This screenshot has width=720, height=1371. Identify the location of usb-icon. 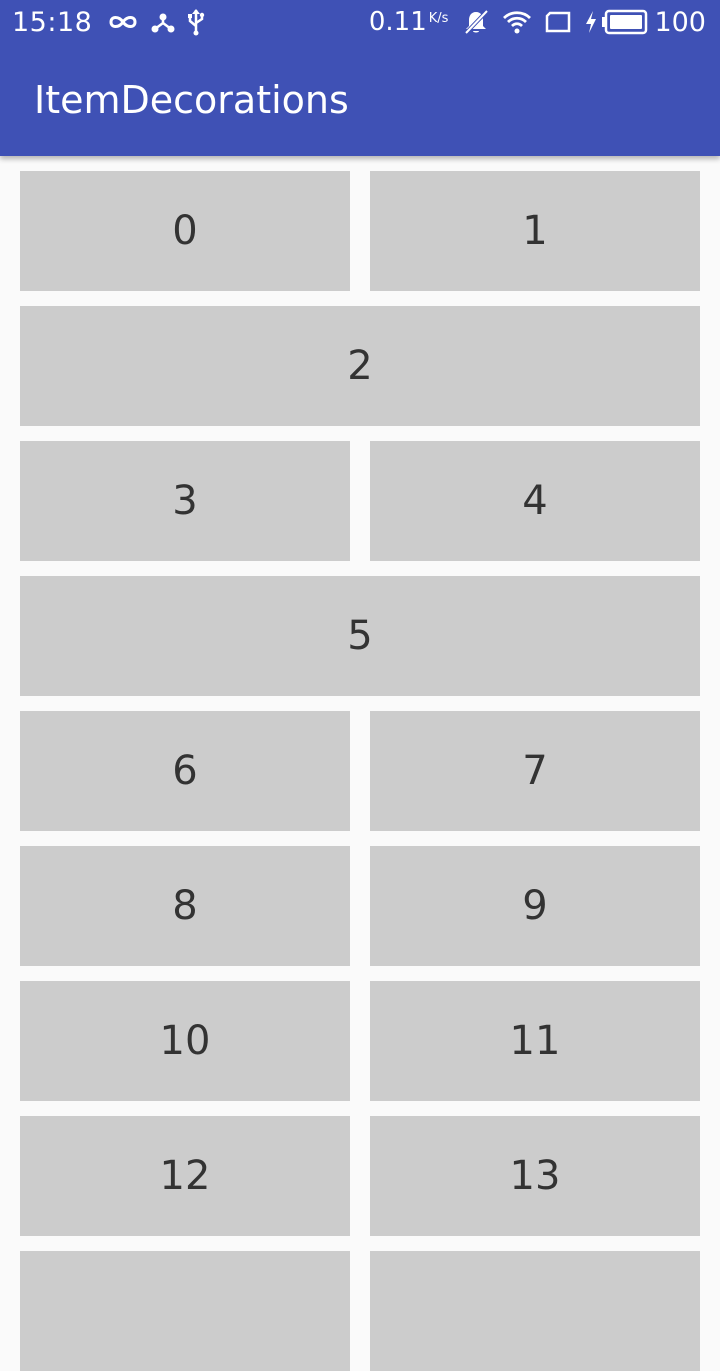
(196, 22).